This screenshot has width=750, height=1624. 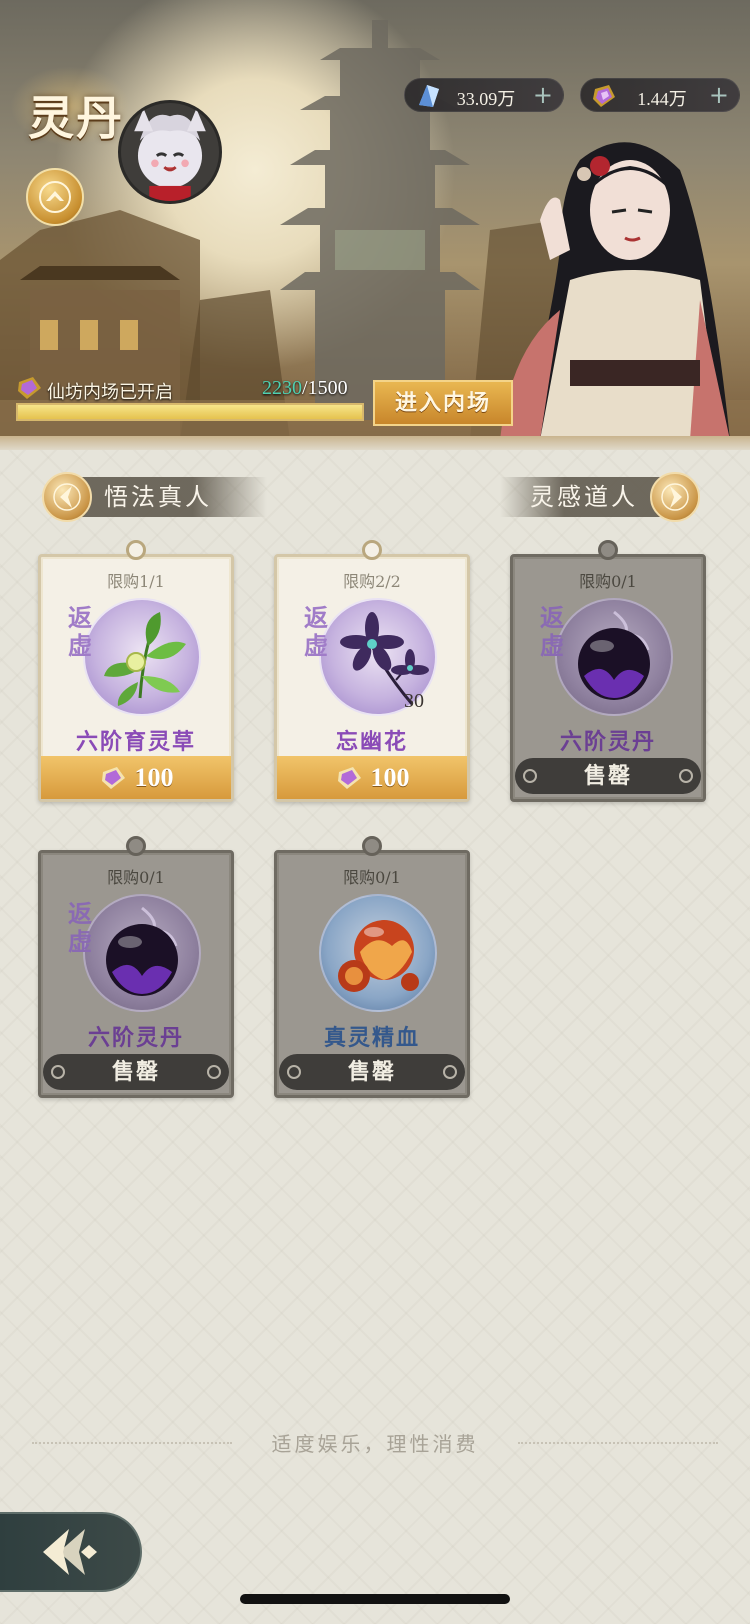 I want to click on progress-label: 仙坊内场已开启, so click(x=110, y=392).